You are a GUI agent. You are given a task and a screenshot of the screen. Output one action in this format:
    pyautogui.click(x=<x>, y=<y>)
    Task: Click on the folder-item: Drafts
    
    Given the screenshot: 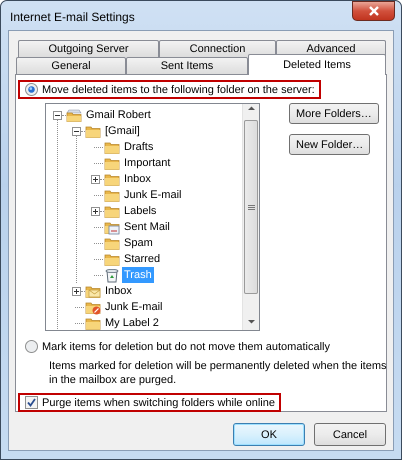 What is the action you would take?
    pyautogui.click(x=139, y=147)
    